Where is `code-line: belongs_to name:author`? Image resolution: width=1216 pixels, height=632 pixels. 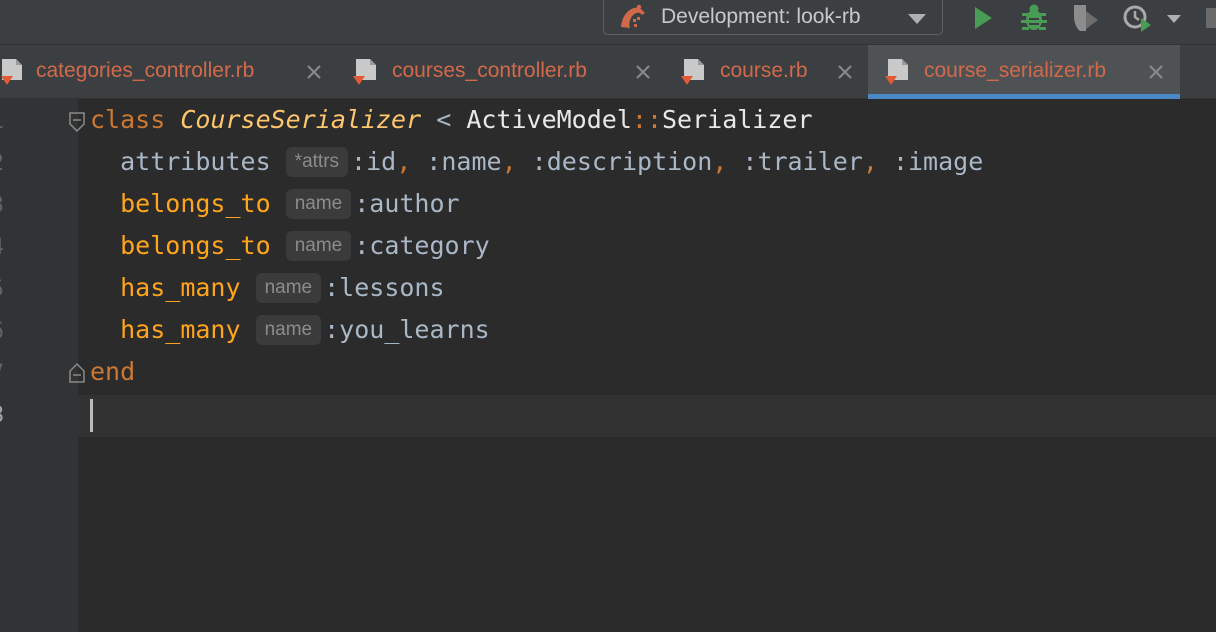 code-line: belongs_to name:author is located at coordinates (275, 204).